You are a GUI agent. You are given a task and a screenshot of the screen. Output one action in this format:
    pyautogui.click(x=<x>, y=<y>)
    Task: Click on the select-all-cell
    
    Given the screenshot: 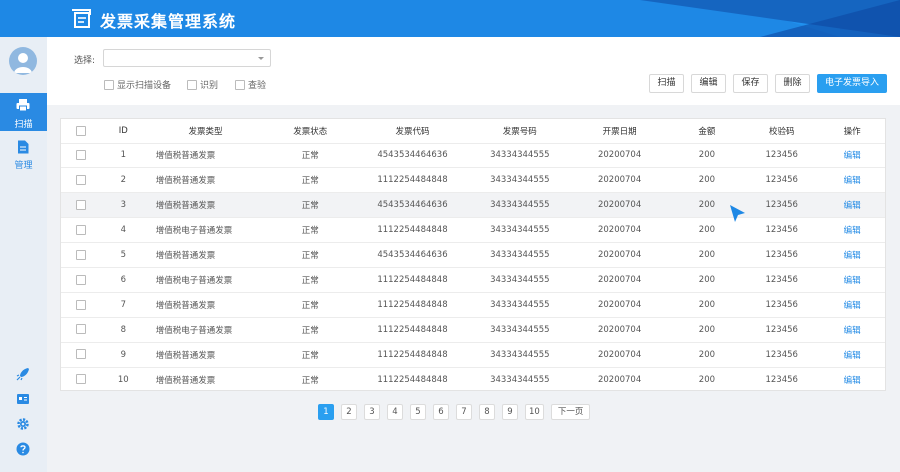 What is the action you would take?
    pyautogui.click(x=81, y=131)
    